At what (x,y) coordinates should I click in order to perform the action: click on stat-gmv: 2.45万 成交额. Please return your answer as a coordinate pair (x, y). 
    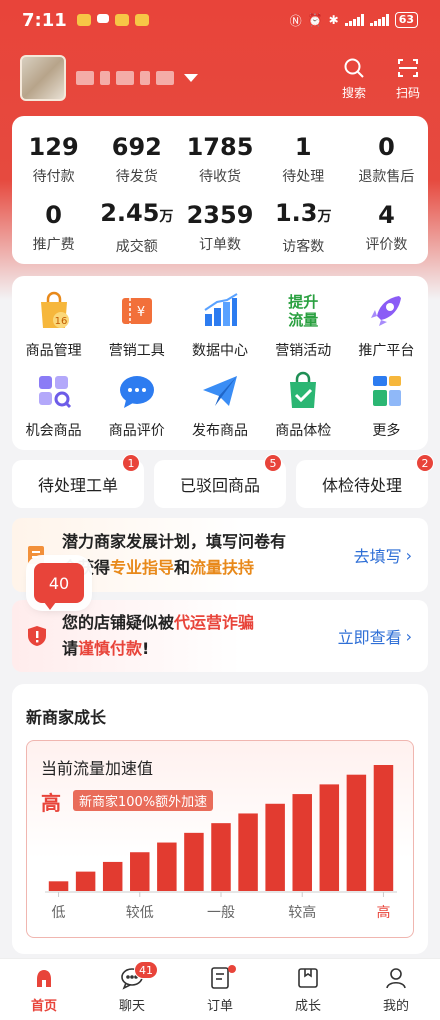
    Looking at the image, I should click on (136, 228).